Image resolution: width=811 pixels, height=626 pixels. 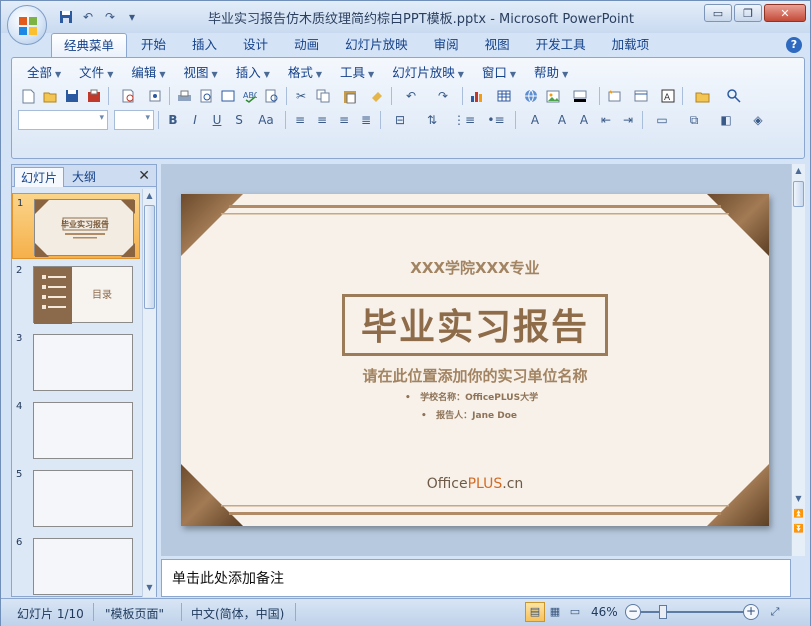 What do you see at coordinates (76, 565) in the screenshot?
I see `slide-thumb-6: 6` at bounding box center [76, 565].